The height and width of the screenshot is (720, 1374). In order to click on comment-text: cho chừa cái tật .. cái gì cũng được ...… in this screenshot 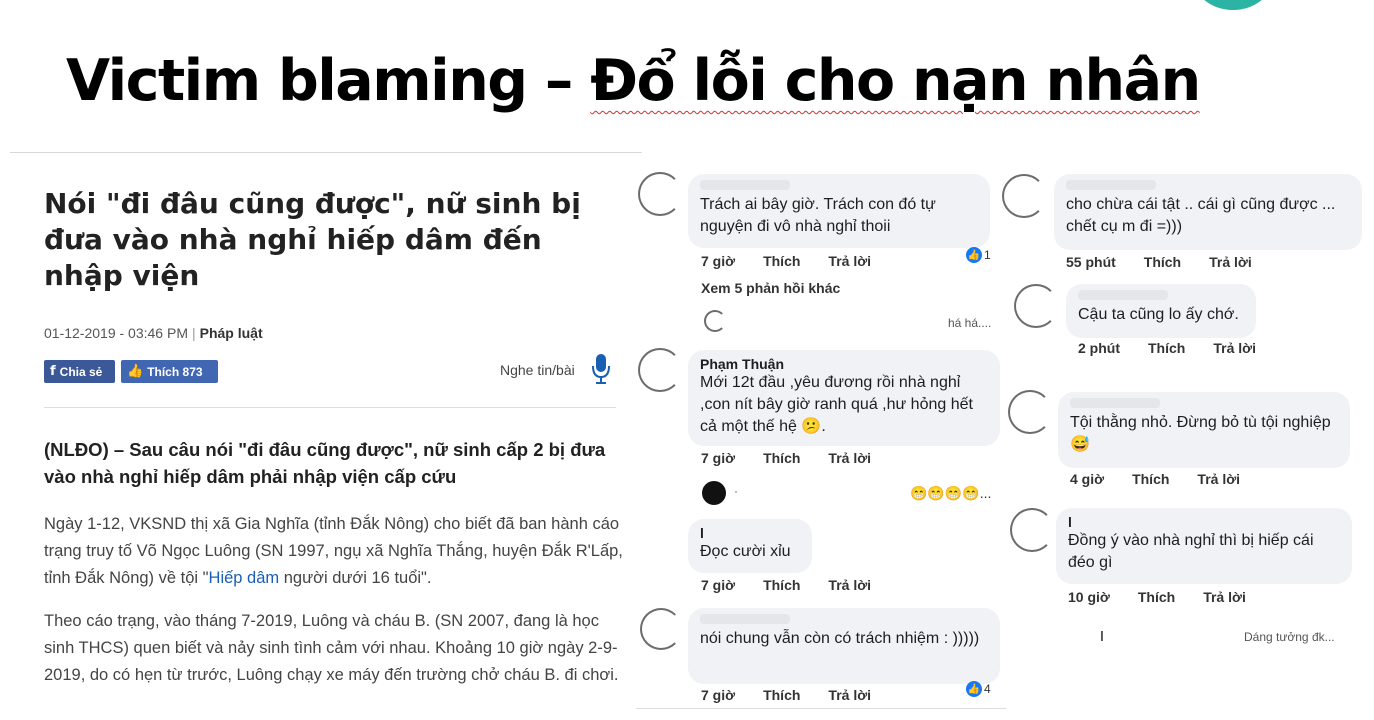, I will do `click(1201, 215)`.